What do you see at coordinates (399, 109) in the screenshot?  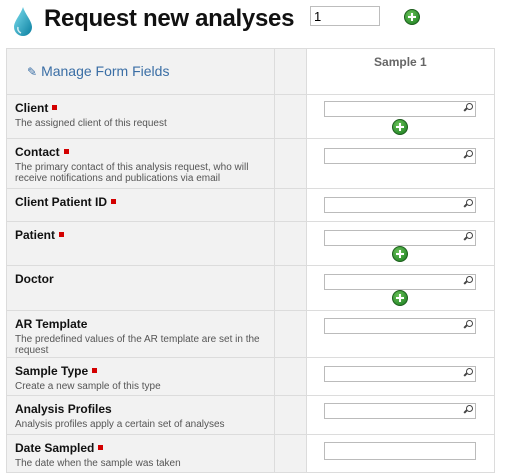 I see `client-reference-input` at bounding box center [399, 109].